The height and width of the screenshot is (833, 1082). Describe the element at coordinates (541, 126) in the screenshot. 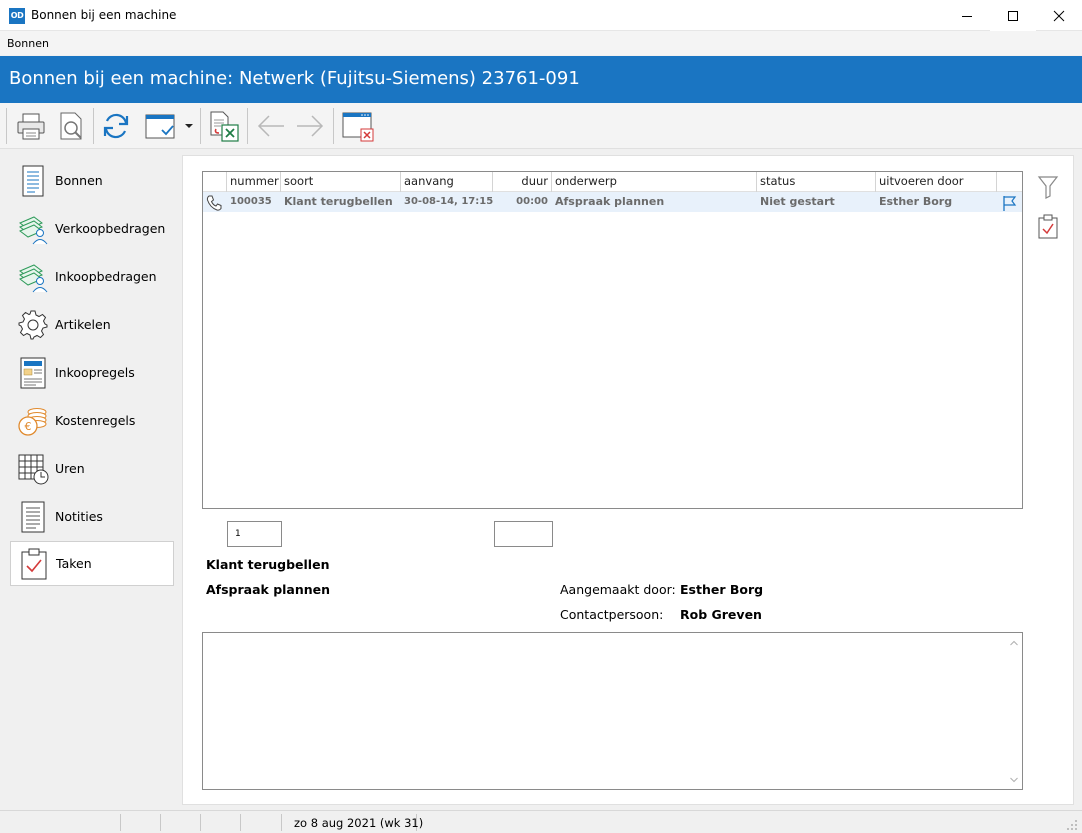

I see `toolbar` at that location.